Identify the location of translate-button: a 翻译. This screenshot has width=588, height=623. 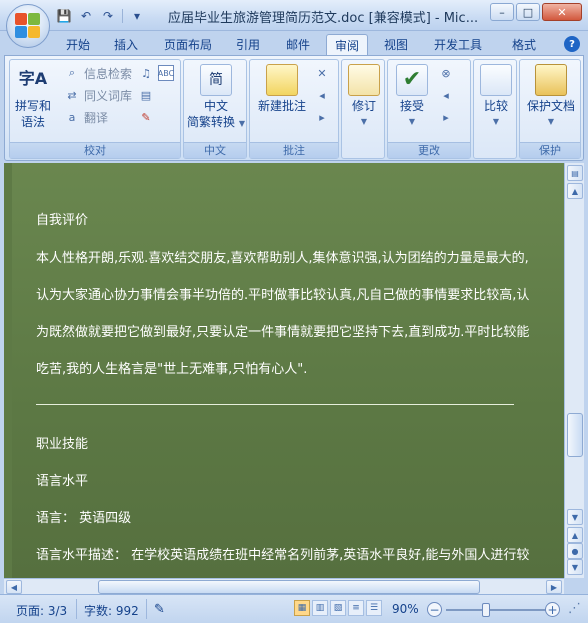
(86, 117).